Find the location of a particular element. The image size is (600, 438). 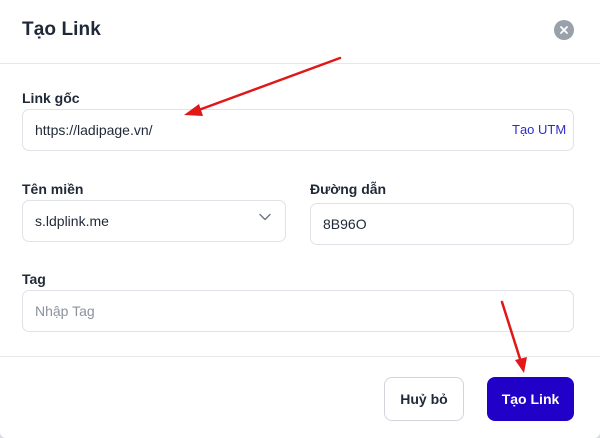

dialog-title: Tạo Link is located at coordinates (61, 29).